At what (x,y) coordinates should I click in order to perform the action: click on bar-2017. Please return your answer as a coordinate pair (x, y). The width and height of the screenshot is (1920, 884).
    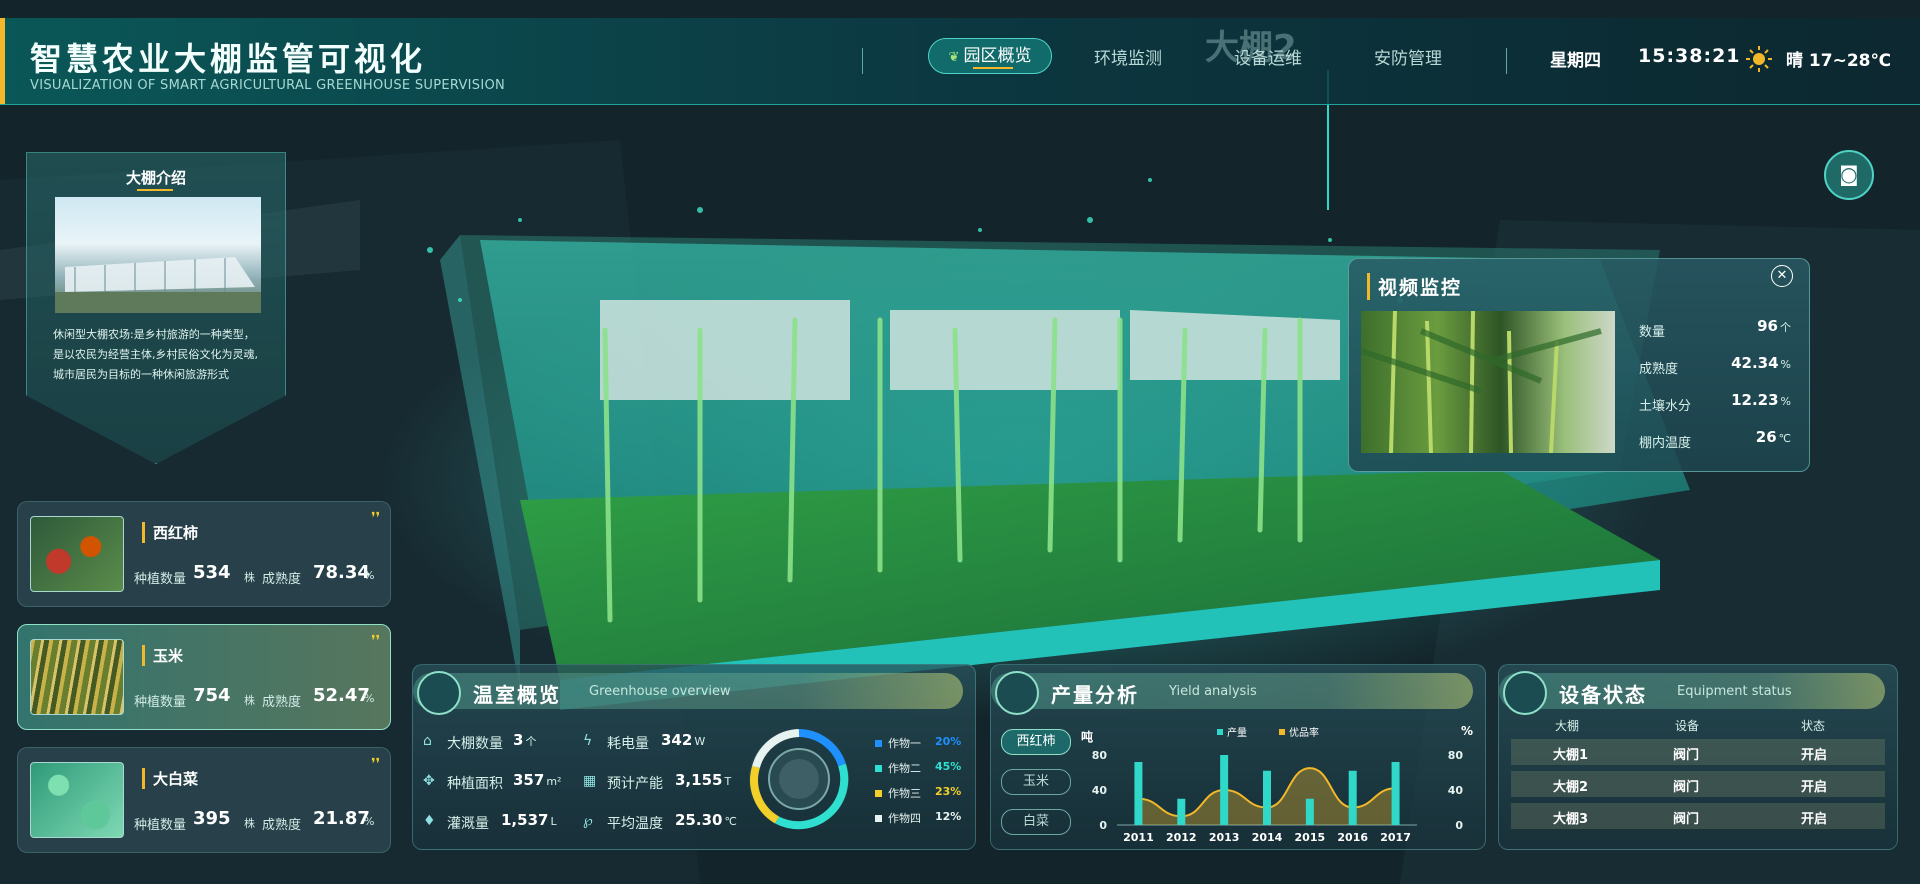
    Looking at the image, I should click on (1395, 793).